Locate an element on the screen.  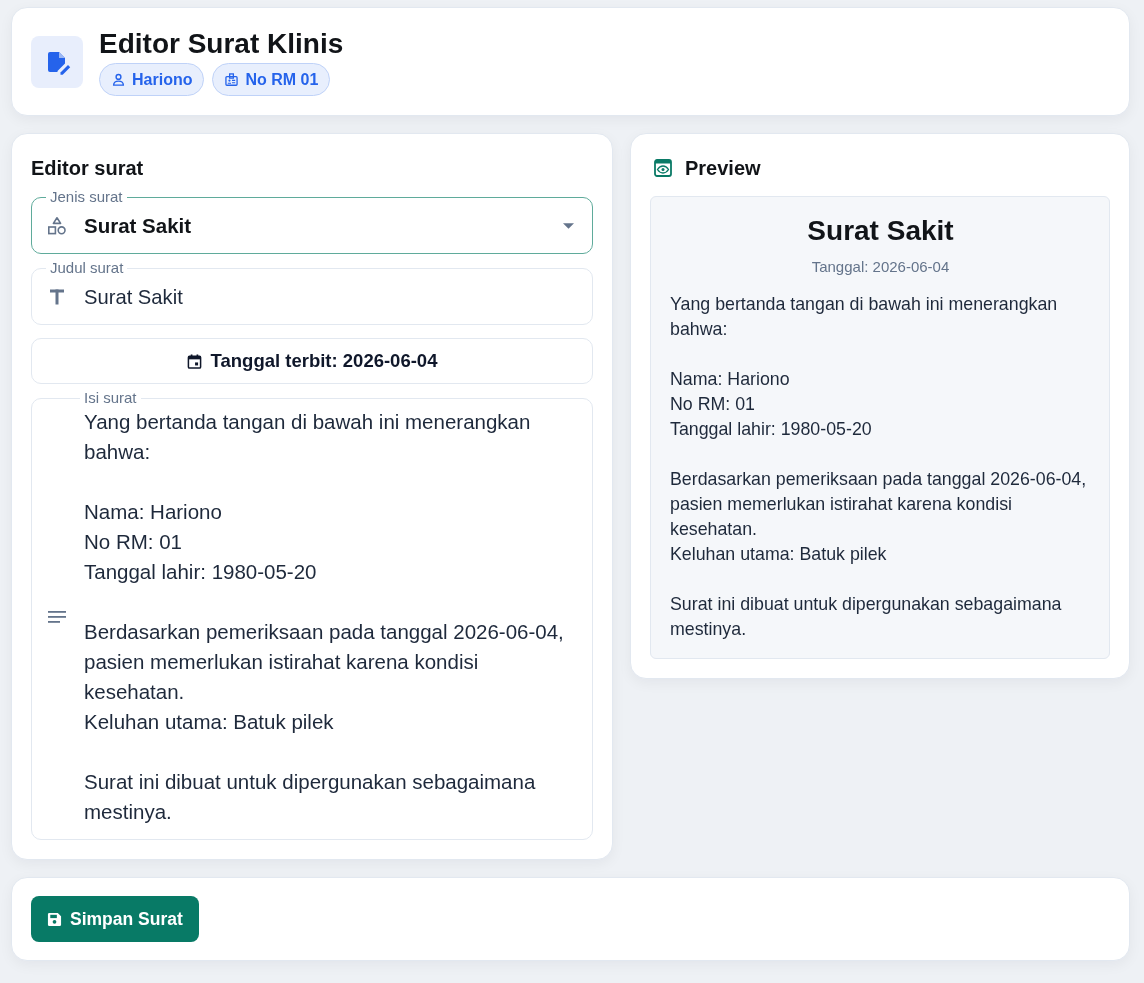
select-field: Jenis surat Surat Sakit is located at coordinates (312, 222).